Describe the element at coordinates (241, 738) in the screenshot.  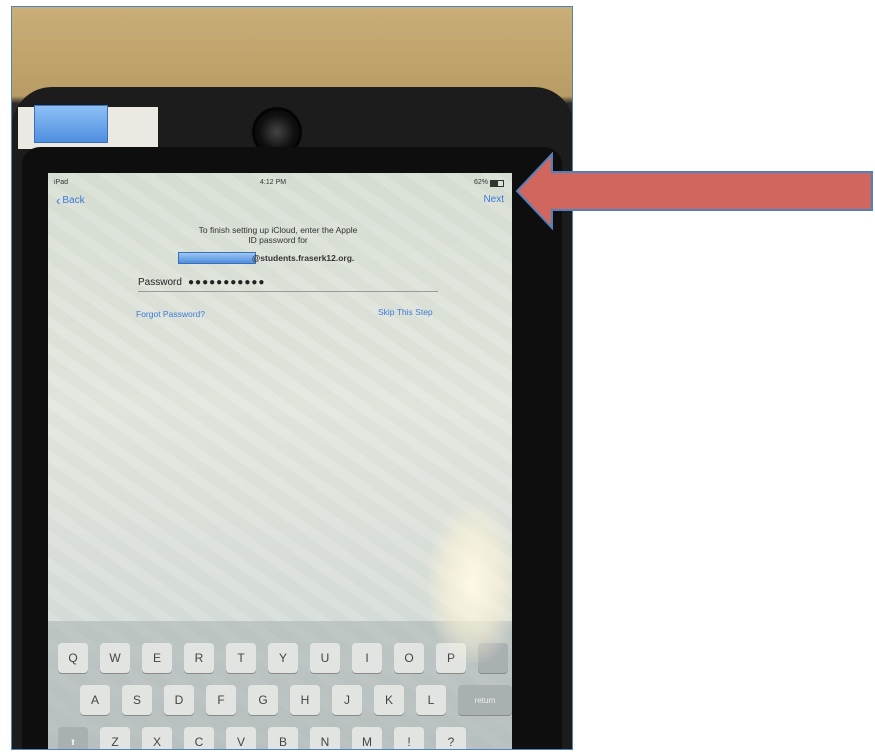
I see `key-v: V` at that location.